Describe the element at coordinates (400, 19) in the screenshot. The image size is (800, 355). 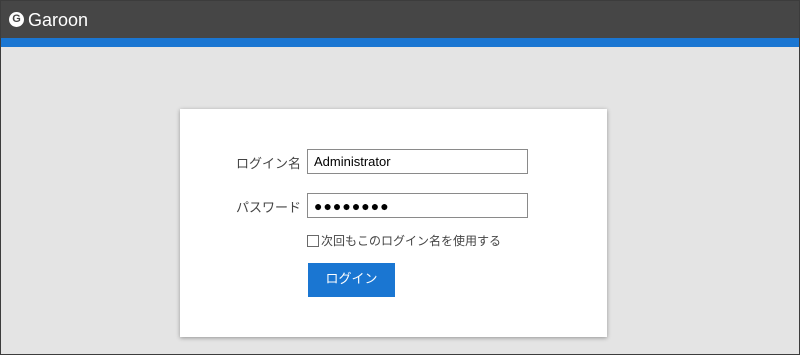
I see `app-header: G Garoon` at that location.